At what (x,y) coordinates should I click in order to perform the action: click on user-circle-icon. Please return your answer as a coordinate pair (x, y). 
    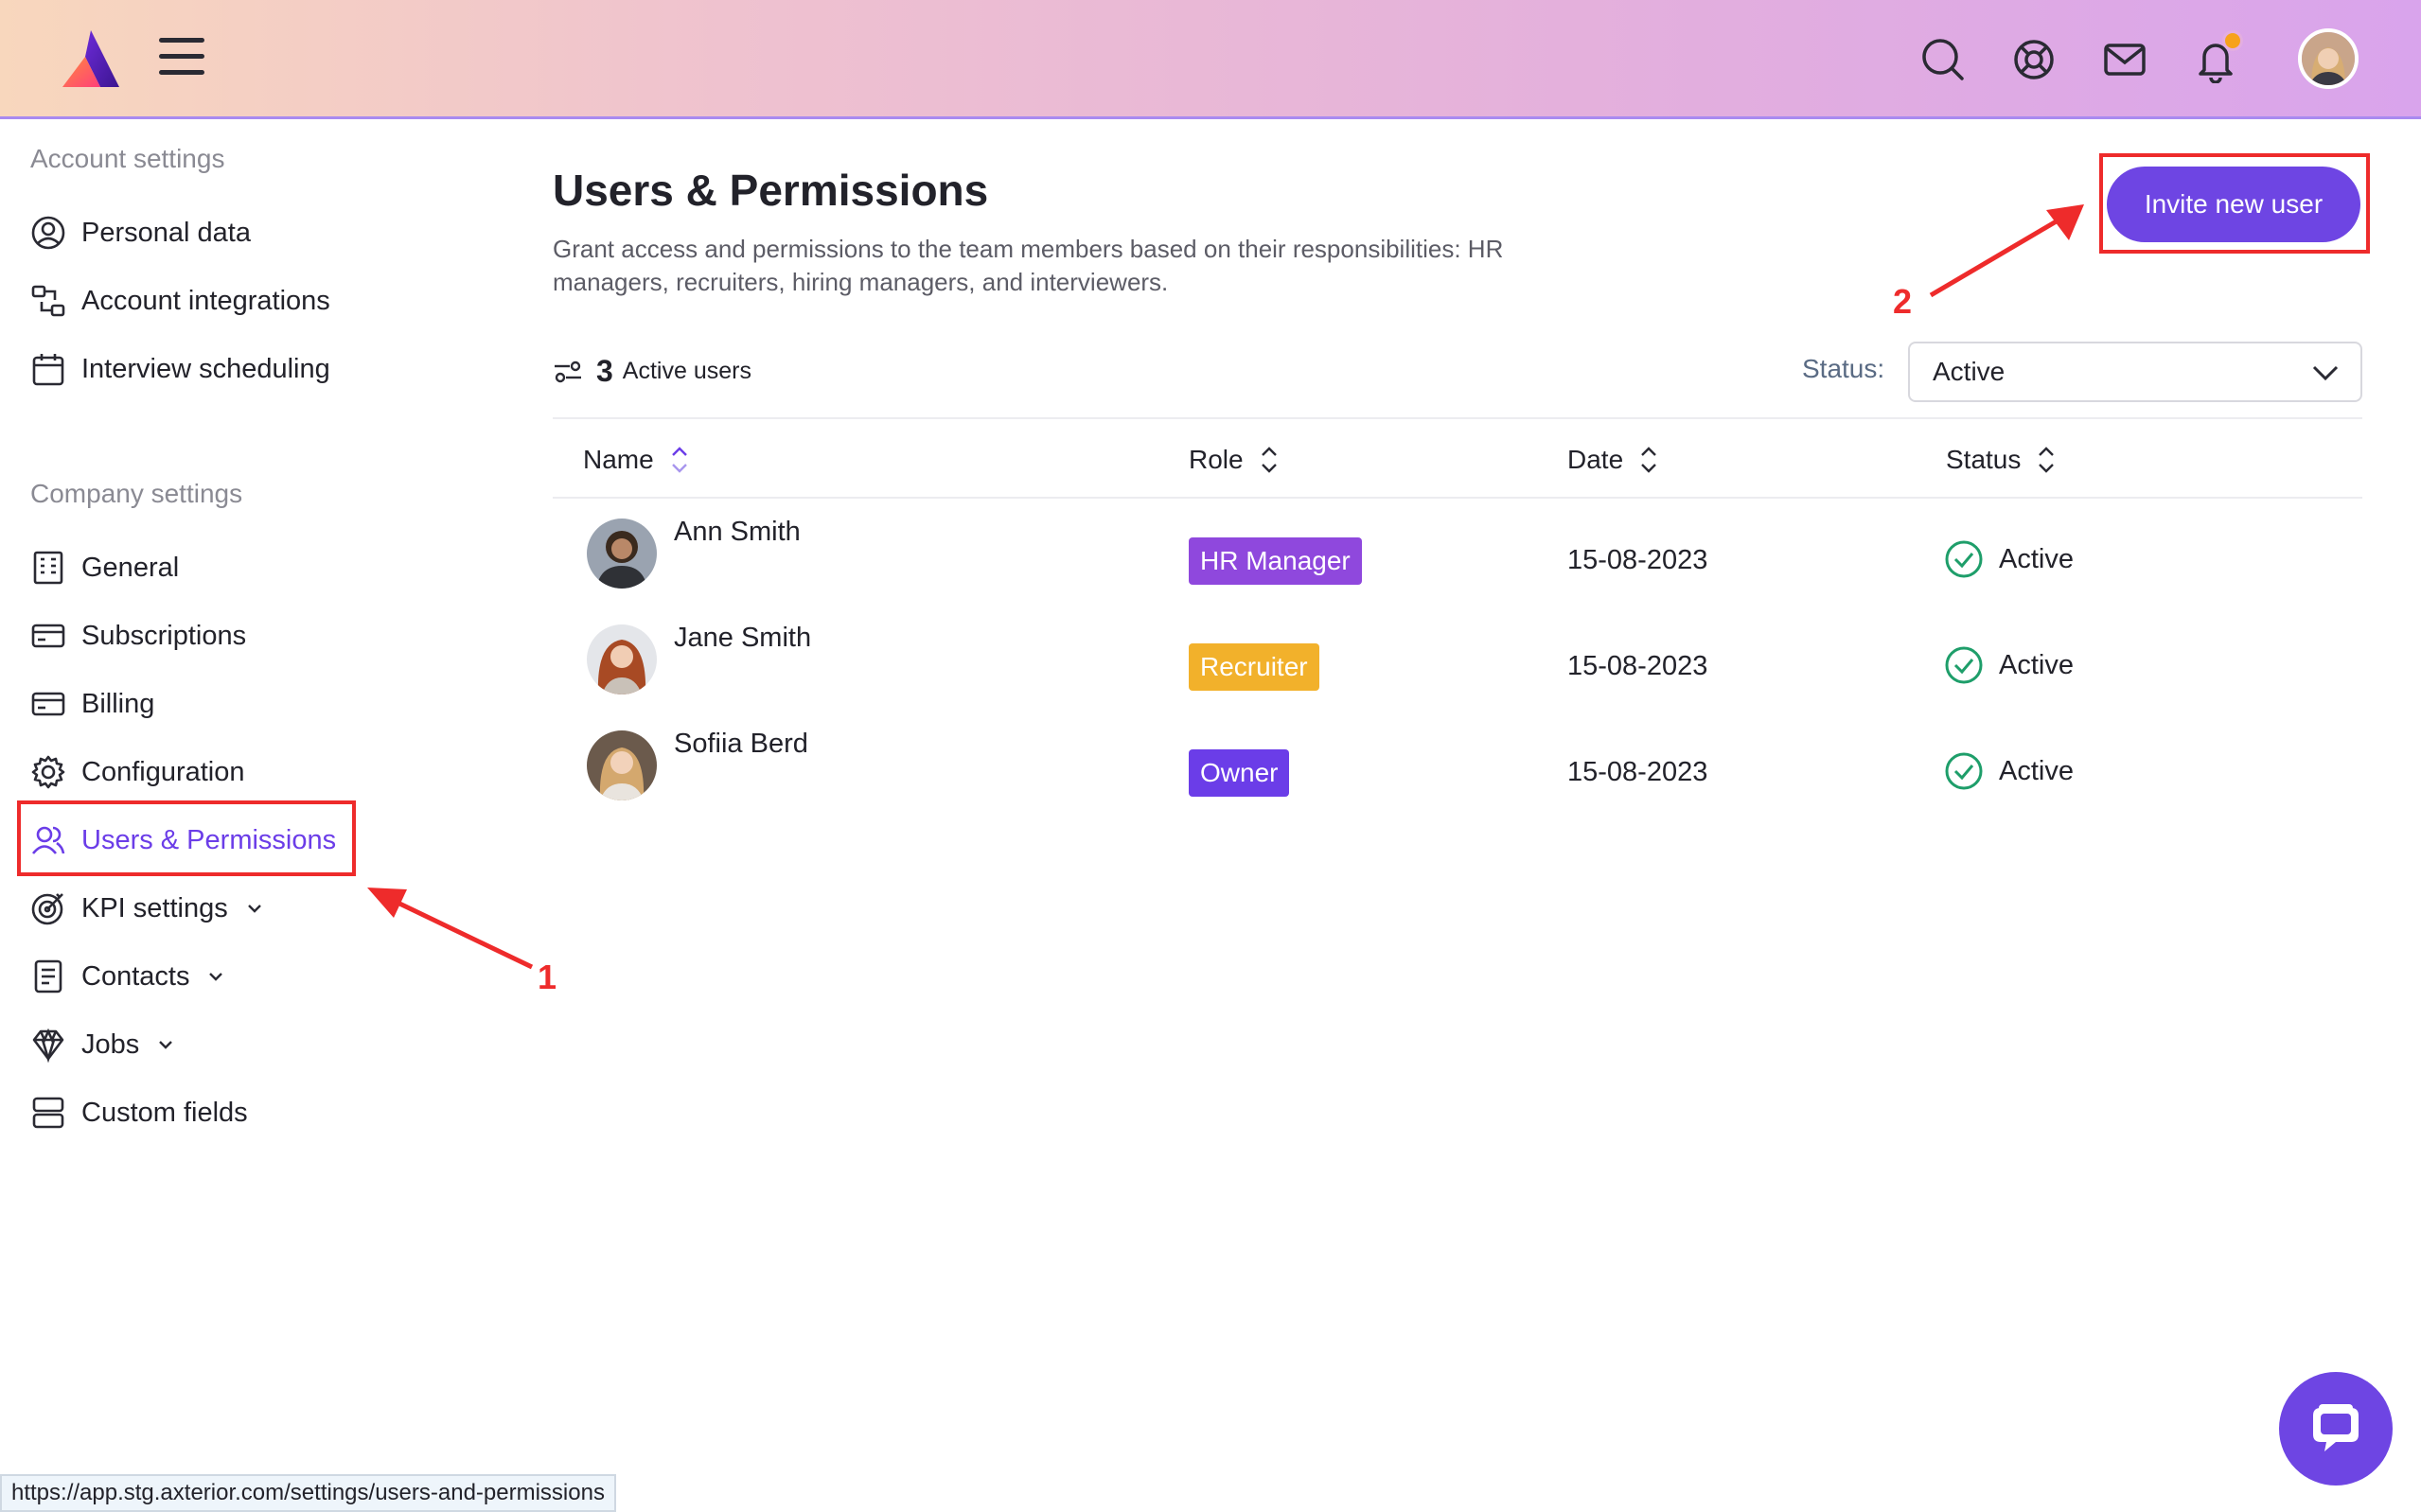
    Looking at the image, I should click on (48, 233).